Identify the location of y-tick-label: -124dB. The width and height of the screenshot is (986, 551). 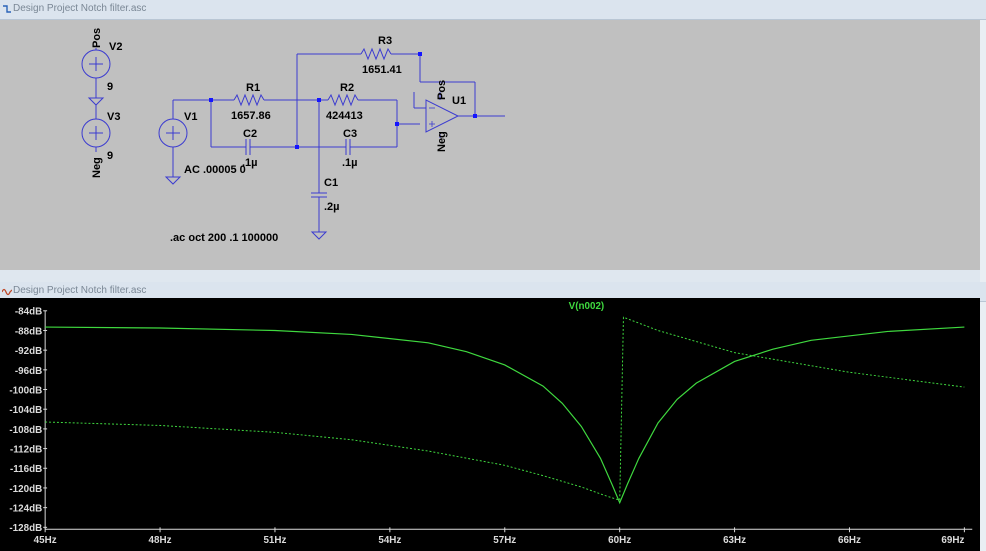
(25, 509).